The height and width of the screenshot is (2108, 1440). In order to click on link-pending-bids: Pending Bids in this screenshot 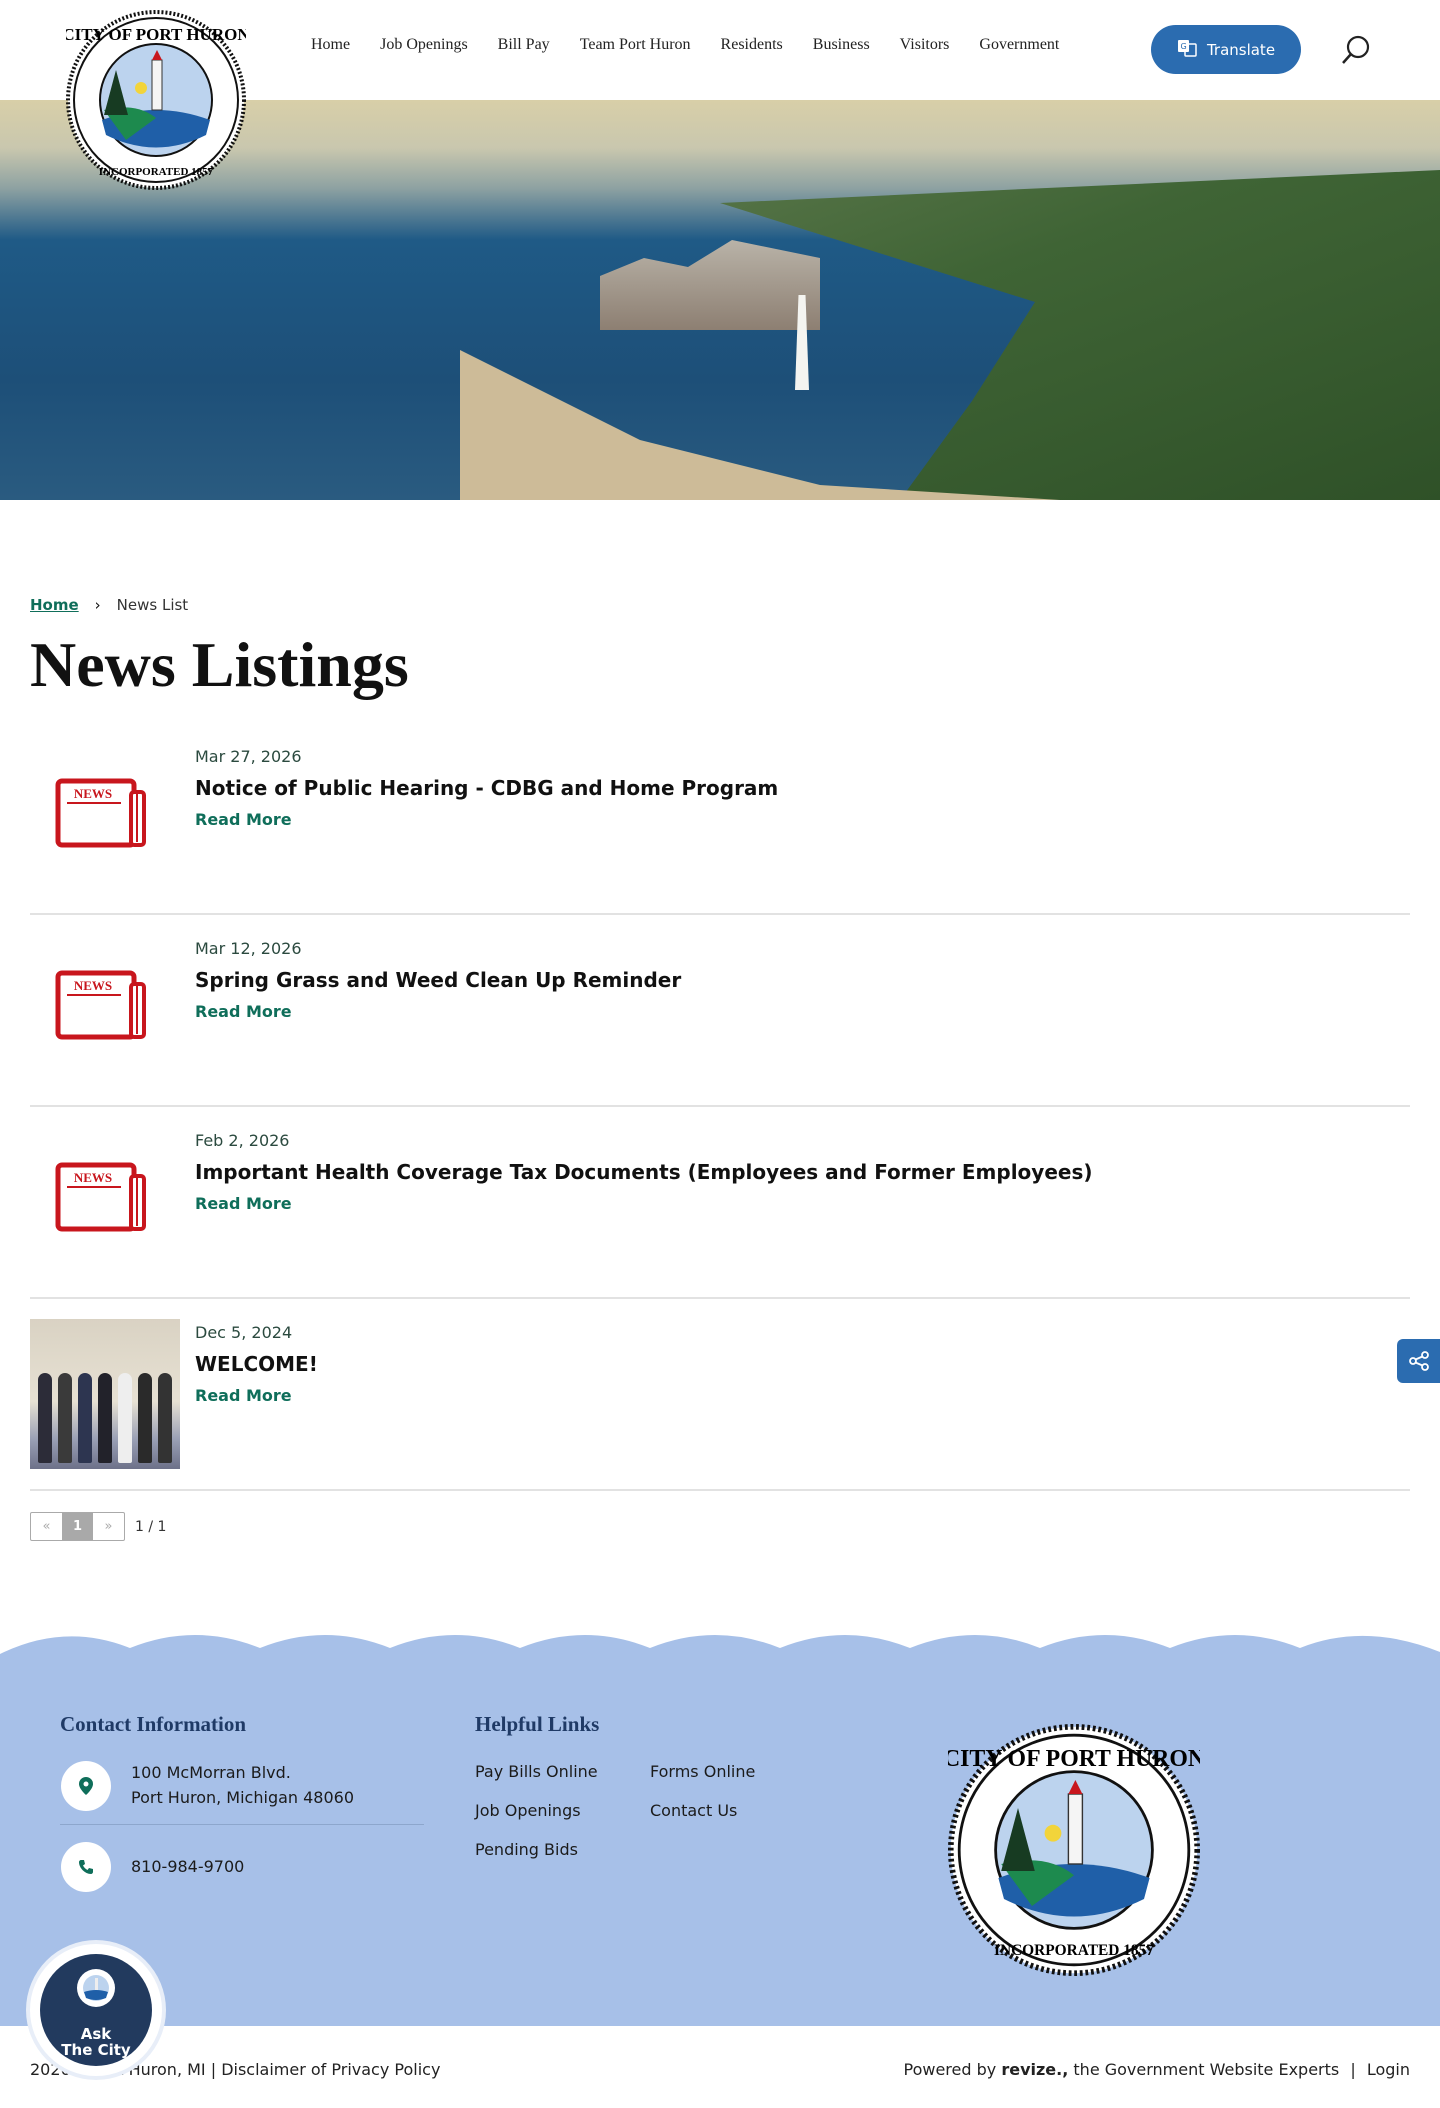, I will do `click(526, 1849)`.